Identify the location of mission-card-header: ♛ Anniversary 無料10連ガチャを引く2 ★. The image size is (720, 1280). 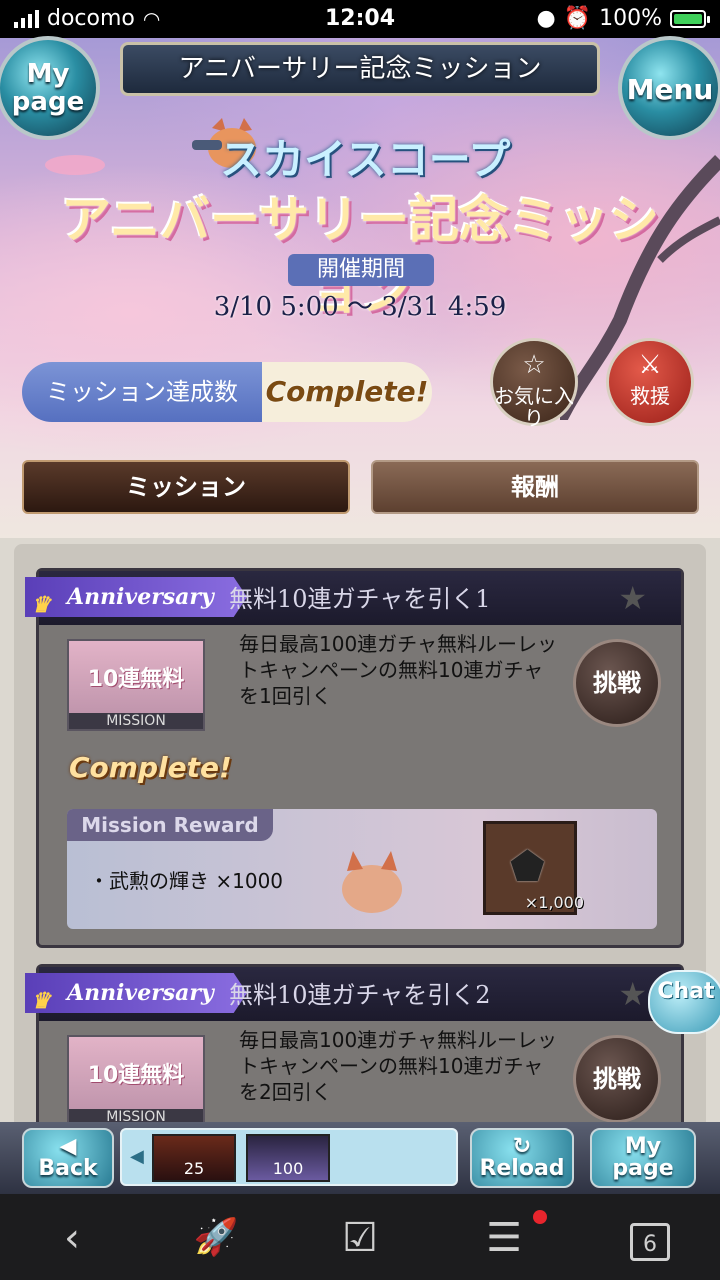
(353, 994).